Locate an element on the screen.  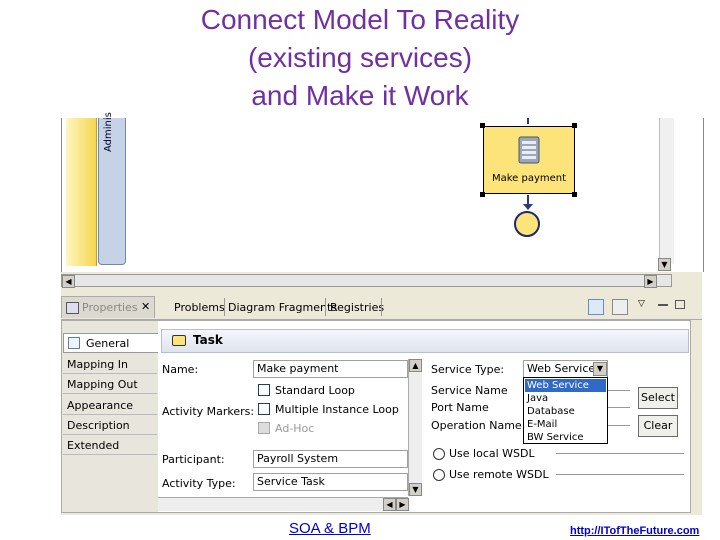
horizontal-scrollbar: ◀ ▶ is located at coordinates (366, 281).